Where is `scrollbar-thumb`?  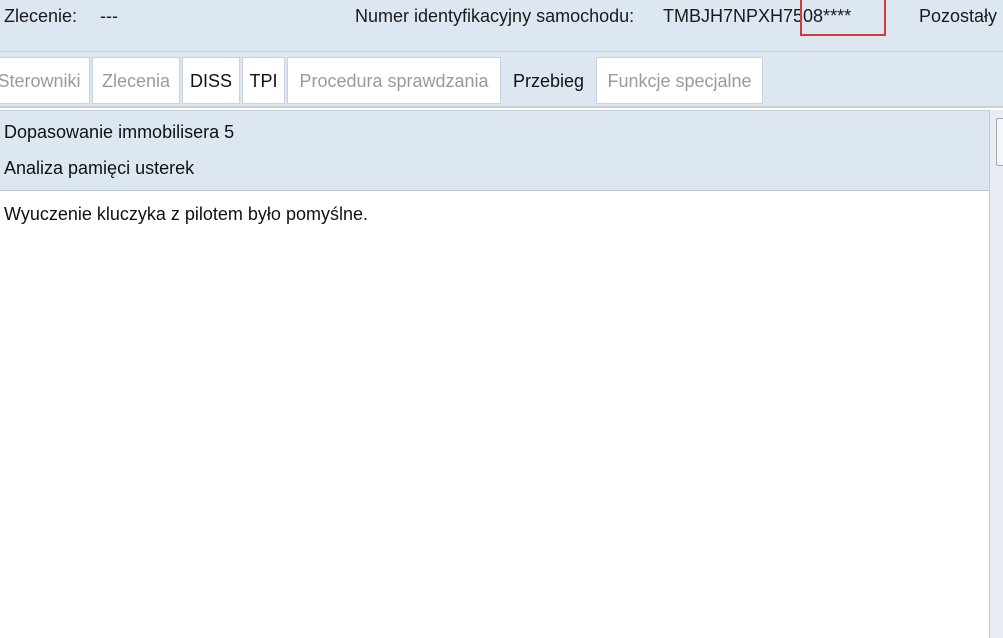 scrollbar-thumb is located at coordinates (999, 142).